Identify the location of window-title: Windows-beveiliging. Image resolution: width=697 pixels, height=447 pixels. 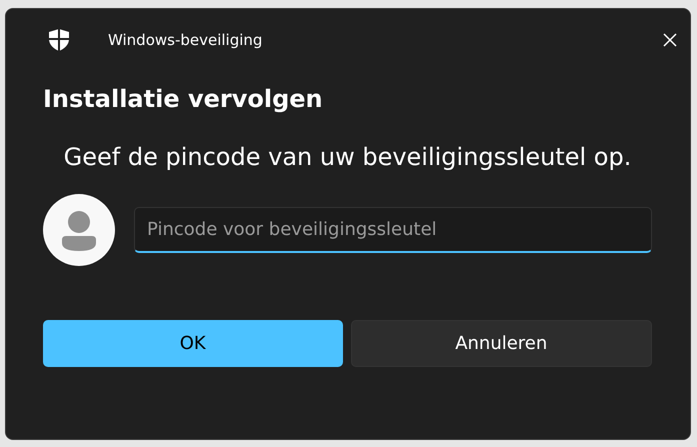
(186, 40).